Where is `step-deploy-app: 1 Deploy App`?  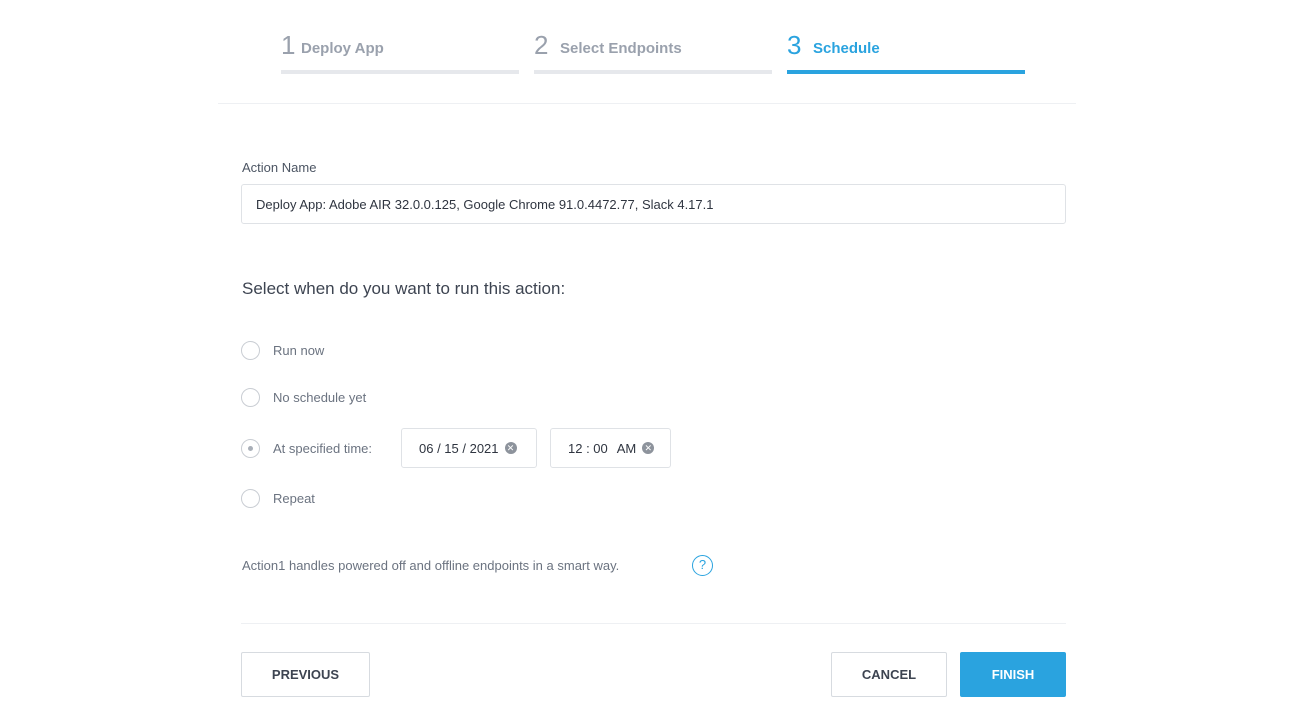 step-deploy-app: 1 Deploy App is located at coordinates (400, 52).